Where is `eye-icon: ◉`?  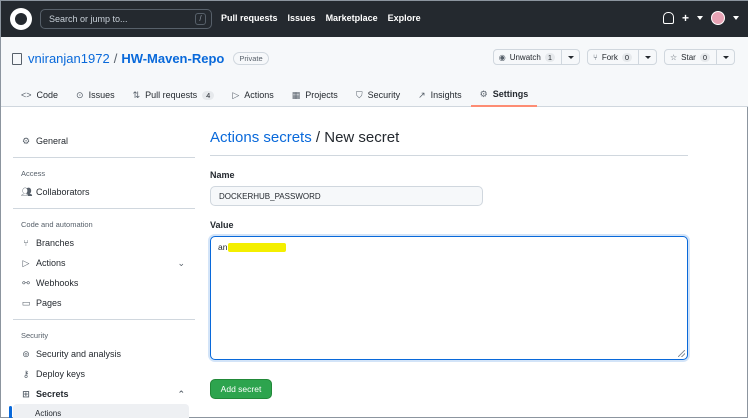
eye-icon: ◉ is located at coordinates (502, 57).